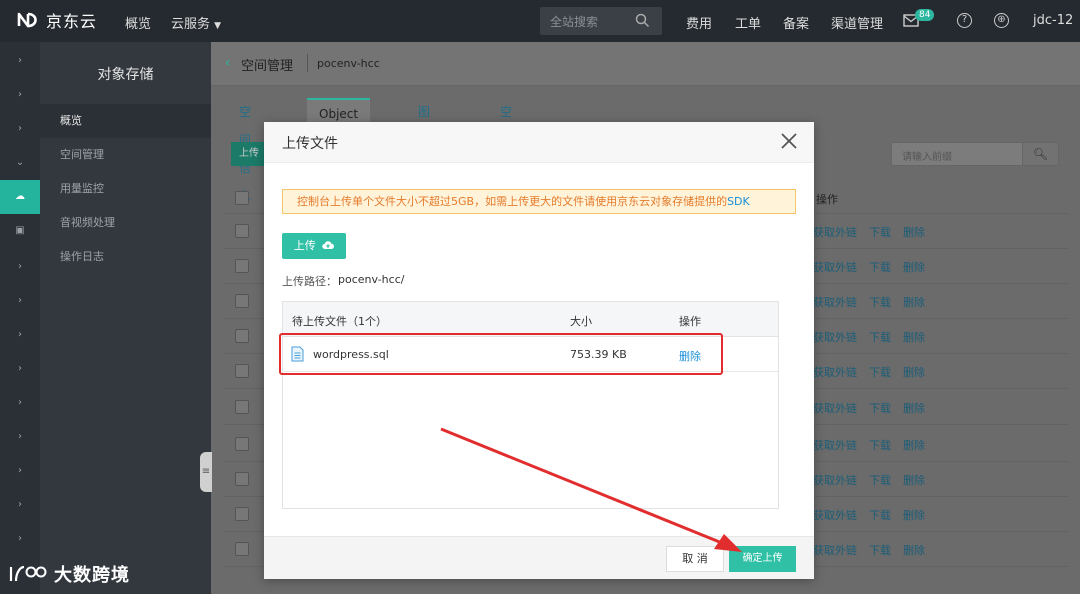 The image size is (1080, 594). What do you see at coordinates (762, 559) in the screenshot?
I see `confirm-upload-button: 确定上传` at bounding box center [762, 559].